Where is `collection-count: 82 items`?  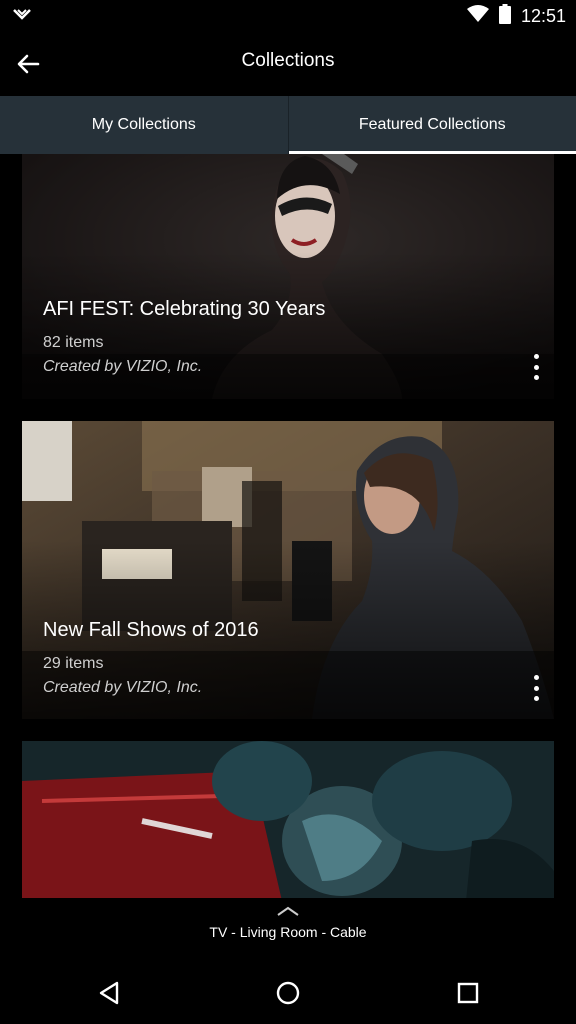 collection-count: 82 items is located at coordinates (73, 342).